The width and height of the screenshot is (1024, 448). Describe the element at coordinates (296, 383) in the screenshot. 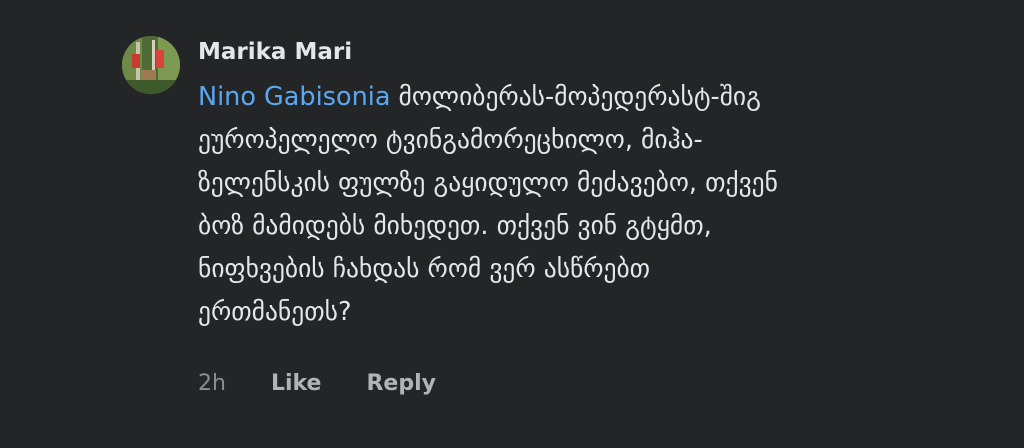

I see `like-button: Like` at that location.